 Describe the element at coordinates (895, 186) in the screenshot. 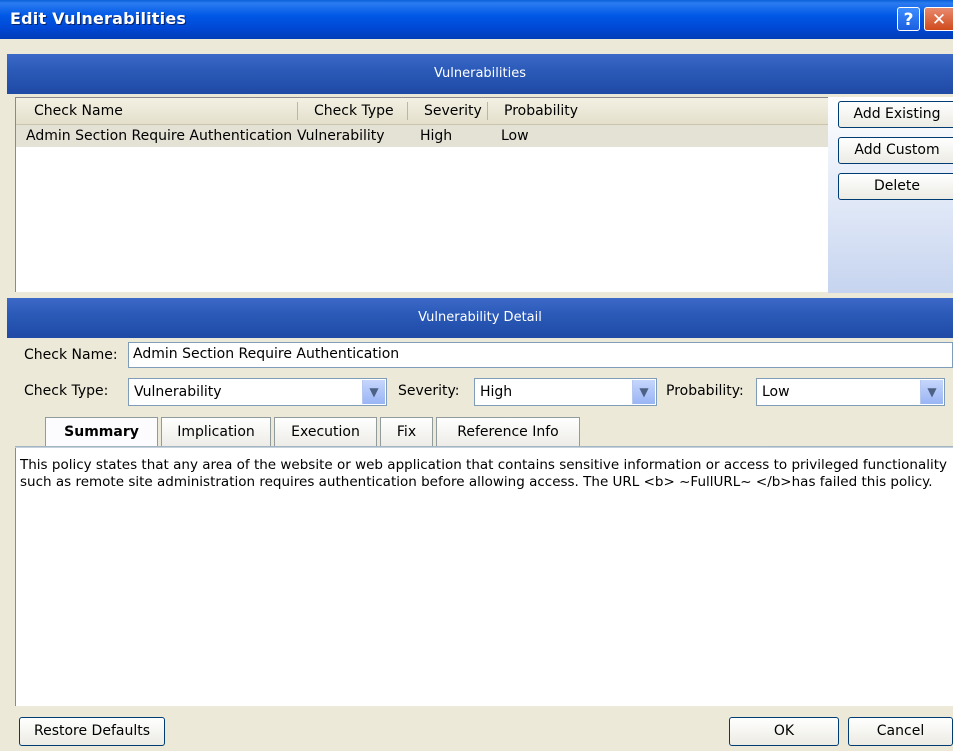

I see `delete-button: Delete` at that location.